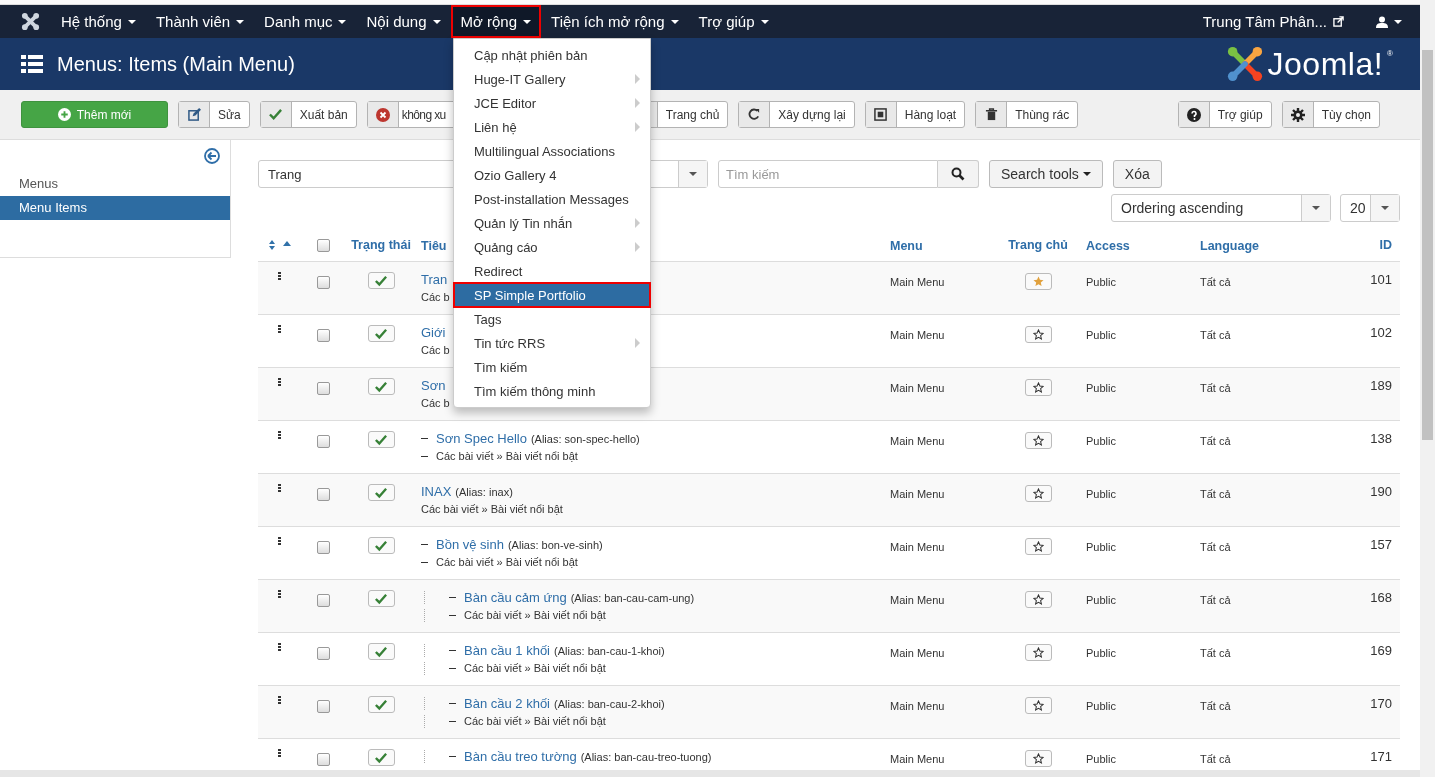 The height and width of the screenshot is (777, 1435). What do you see at coordinates (733, 21) in the screenshot?
I see `nav-menu-item: Trợ giúp` at bounding box center [733, 21].